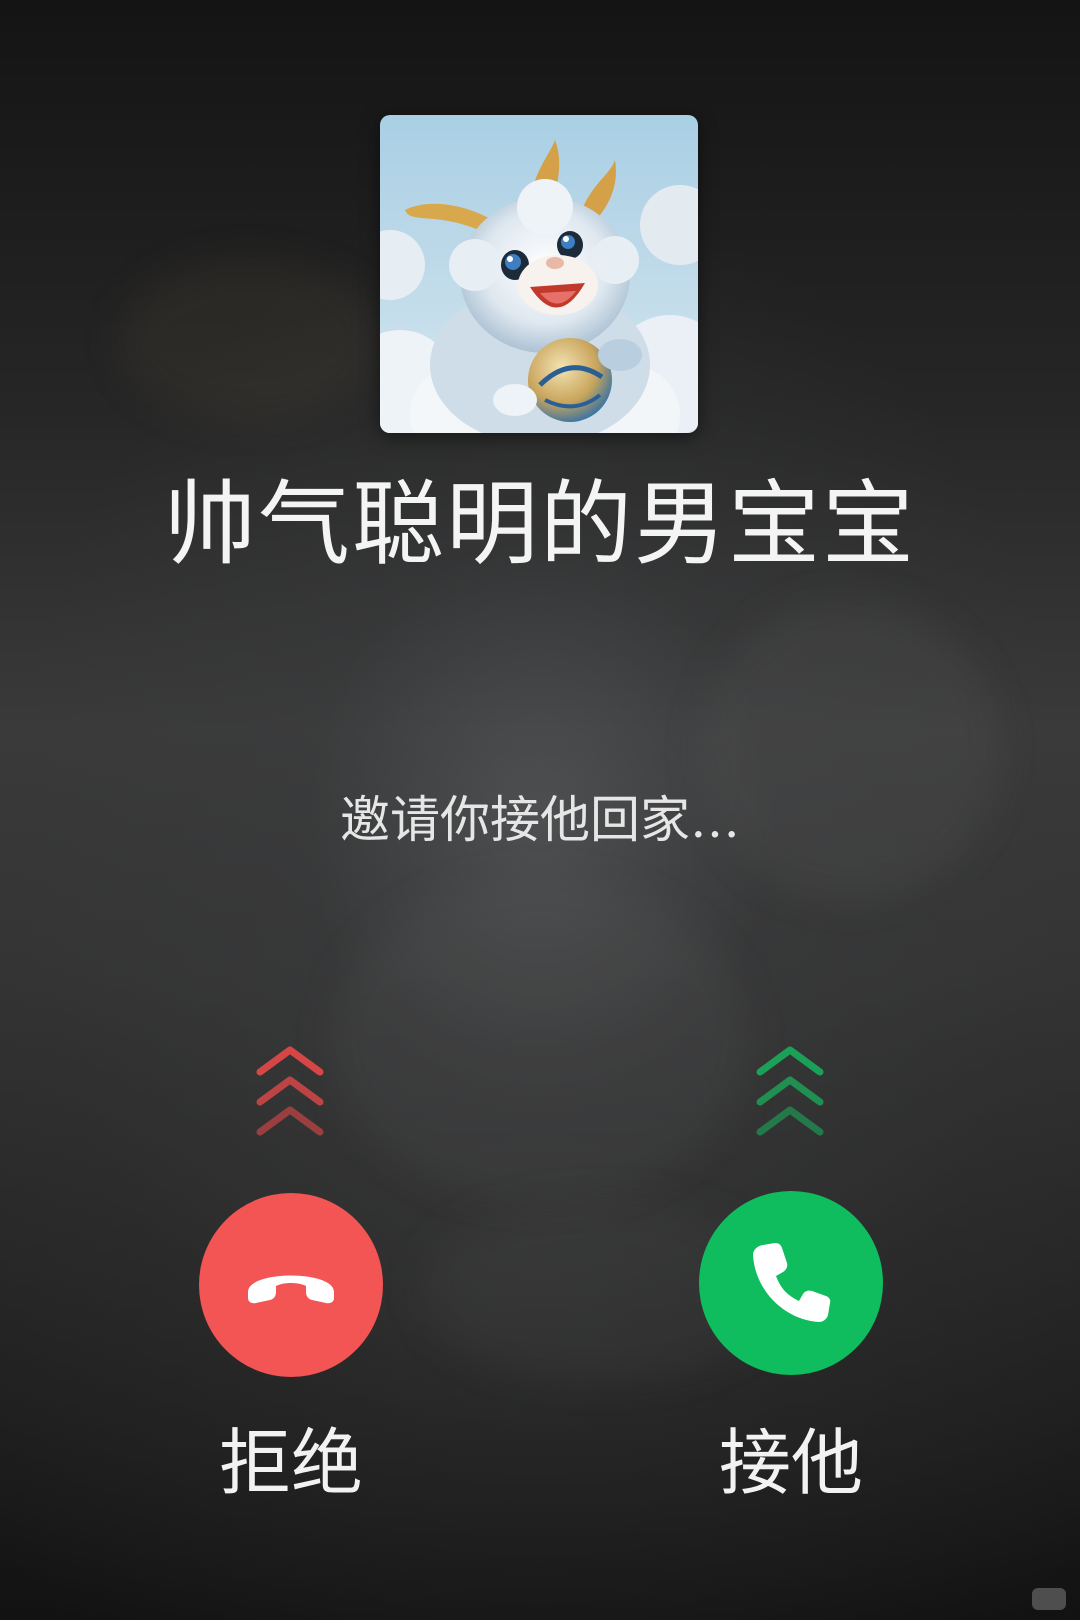 The height and width of the screenshot is (1620, 1080). I want to click on decline-label: 拒绝, so click(290, 1463).